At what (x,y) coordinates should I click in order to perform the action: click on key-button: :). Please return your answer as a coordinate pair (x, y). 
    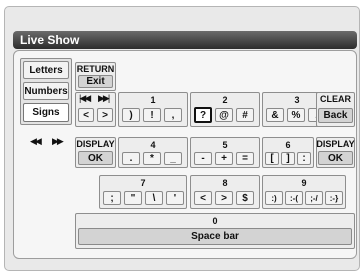
    Looking at the image, I should click on (274, 198).